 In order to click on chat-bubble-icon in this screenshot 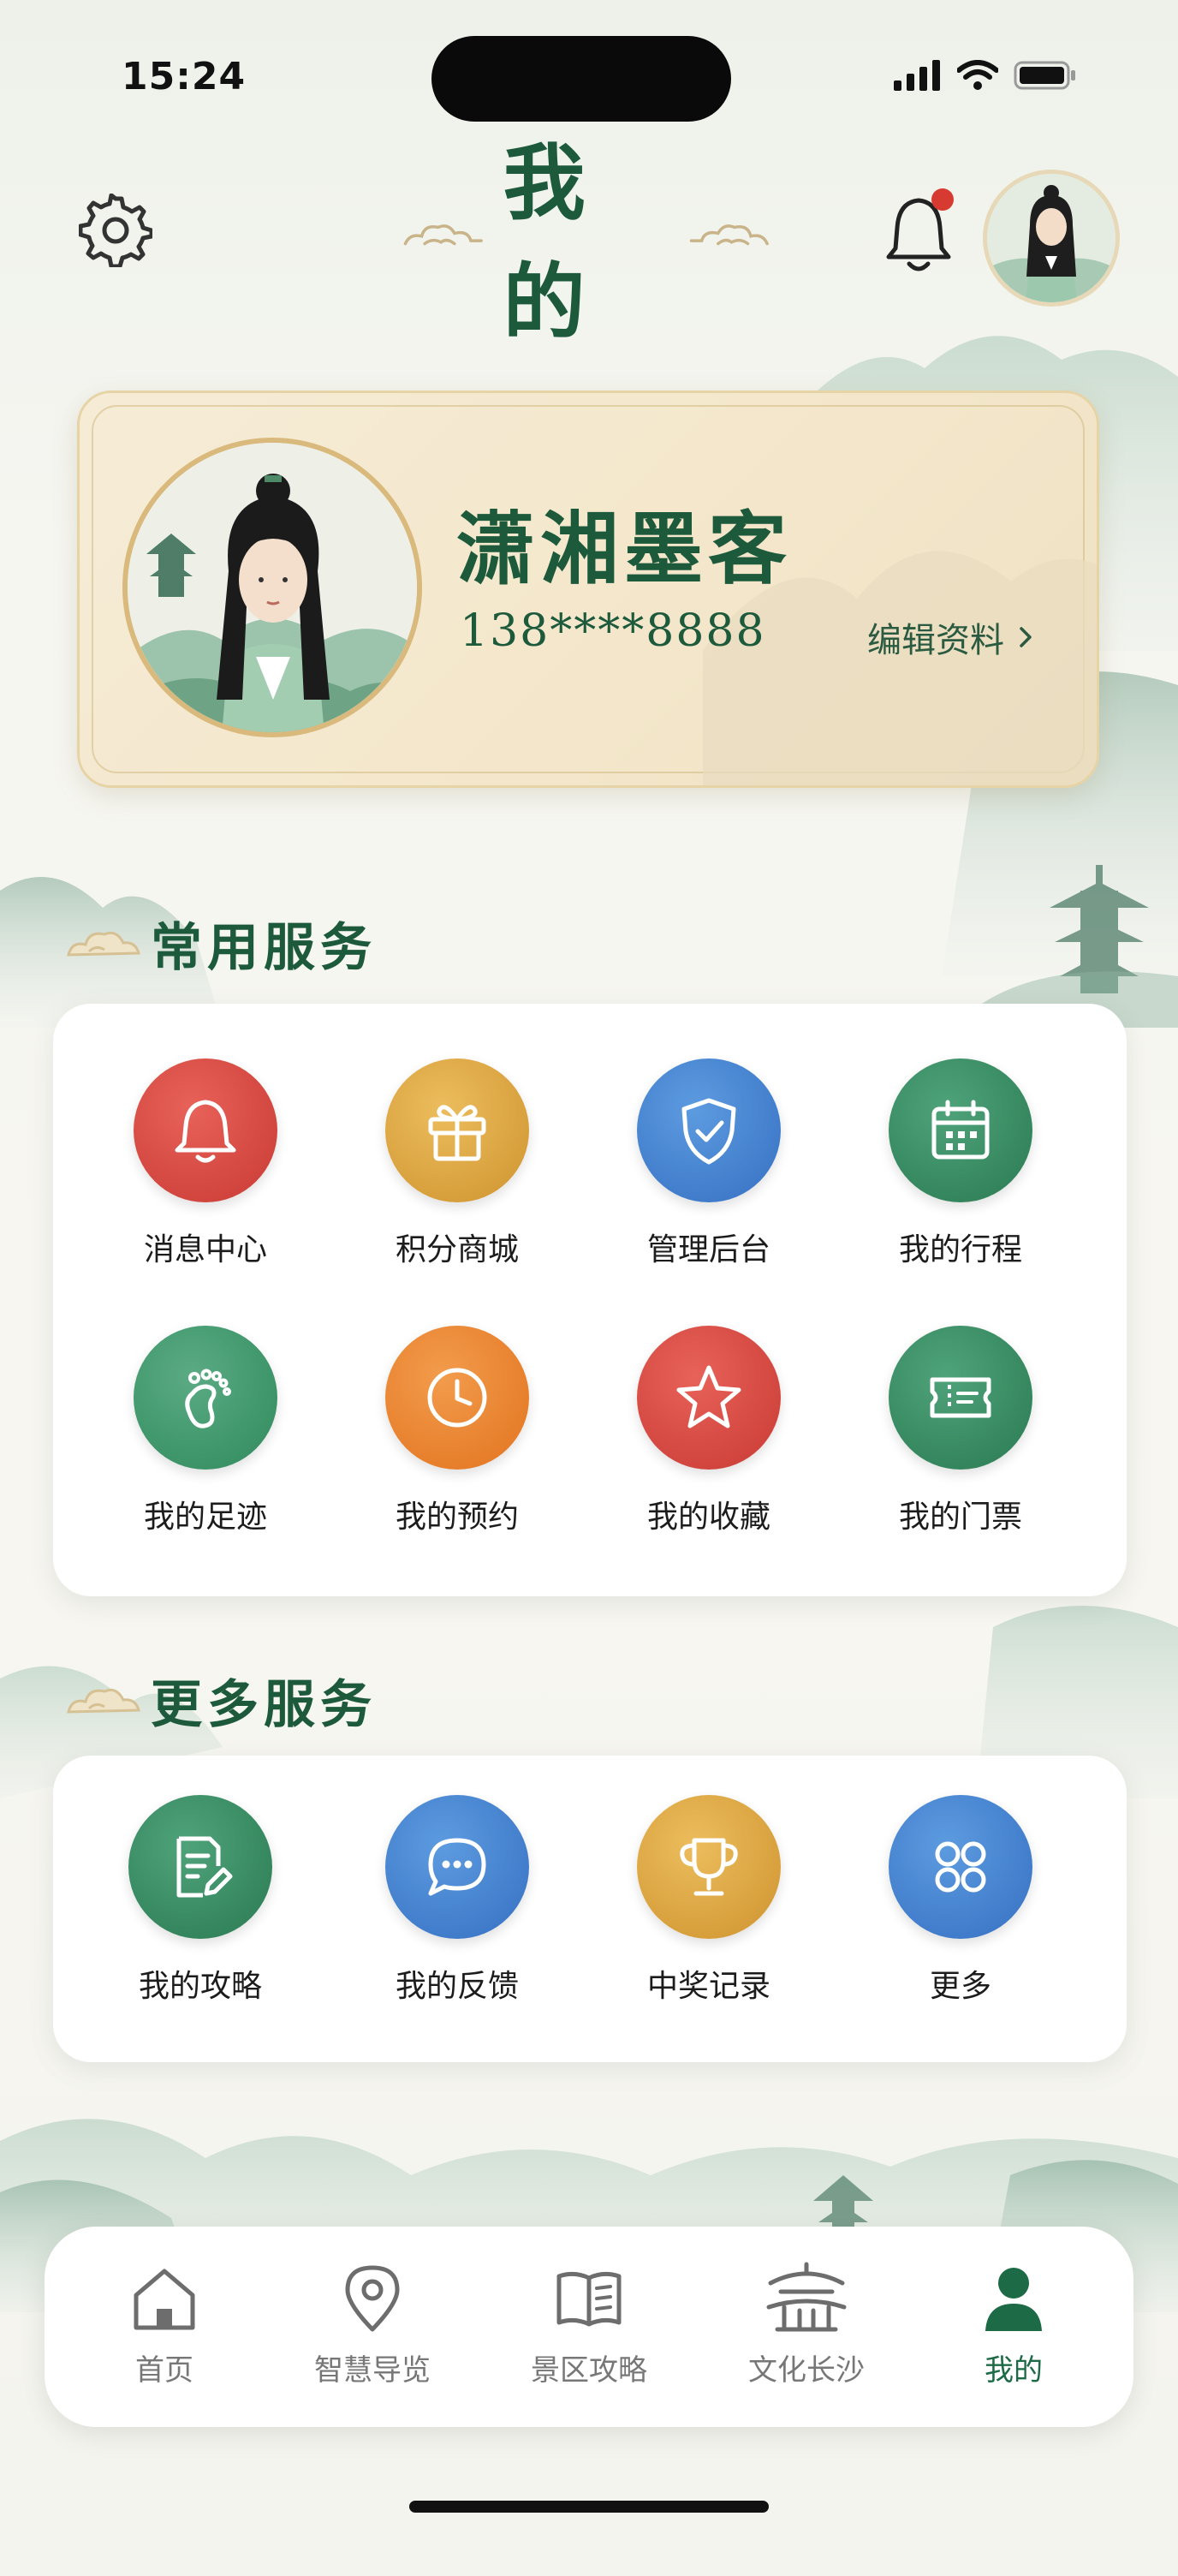, I will do `click(457, 1867)`.